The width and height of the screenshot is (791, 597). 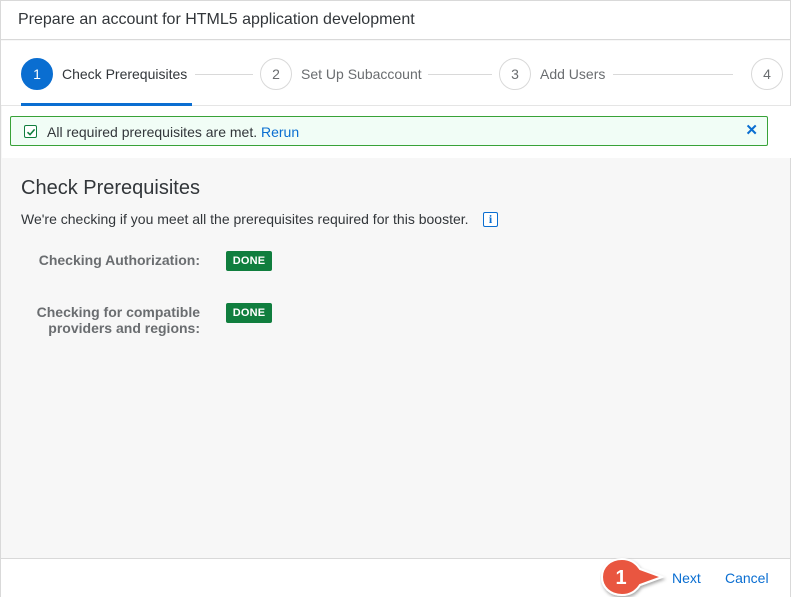 I want to click on step-number: 2, so click(x=276, y=74).